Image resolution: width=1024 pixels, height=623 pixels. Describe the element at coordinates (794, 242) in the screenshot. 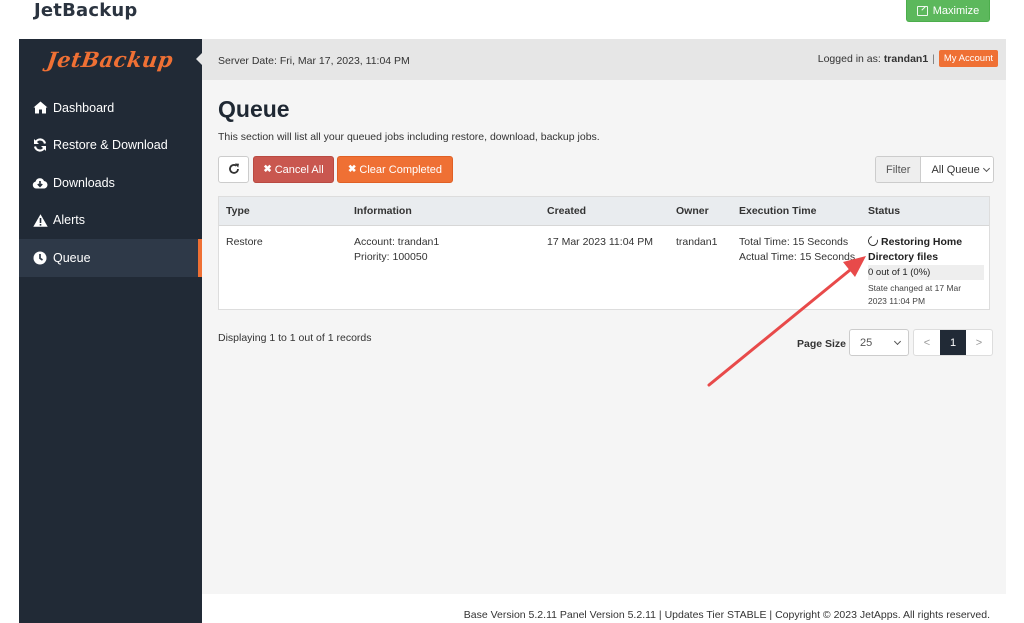

I see `total-time: Total Time: 15 Seconds` at that location.